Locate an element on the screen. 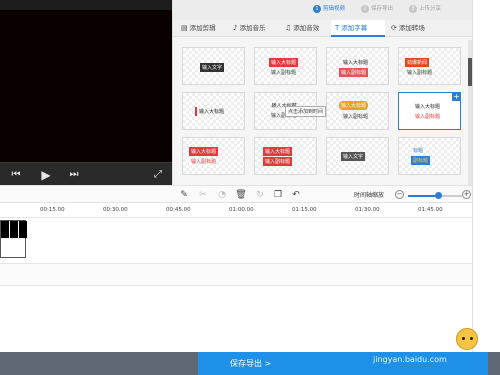 The height and width of the screenshot is (375, 500). zoom-slider-fill is located at coordinates (423, 196).